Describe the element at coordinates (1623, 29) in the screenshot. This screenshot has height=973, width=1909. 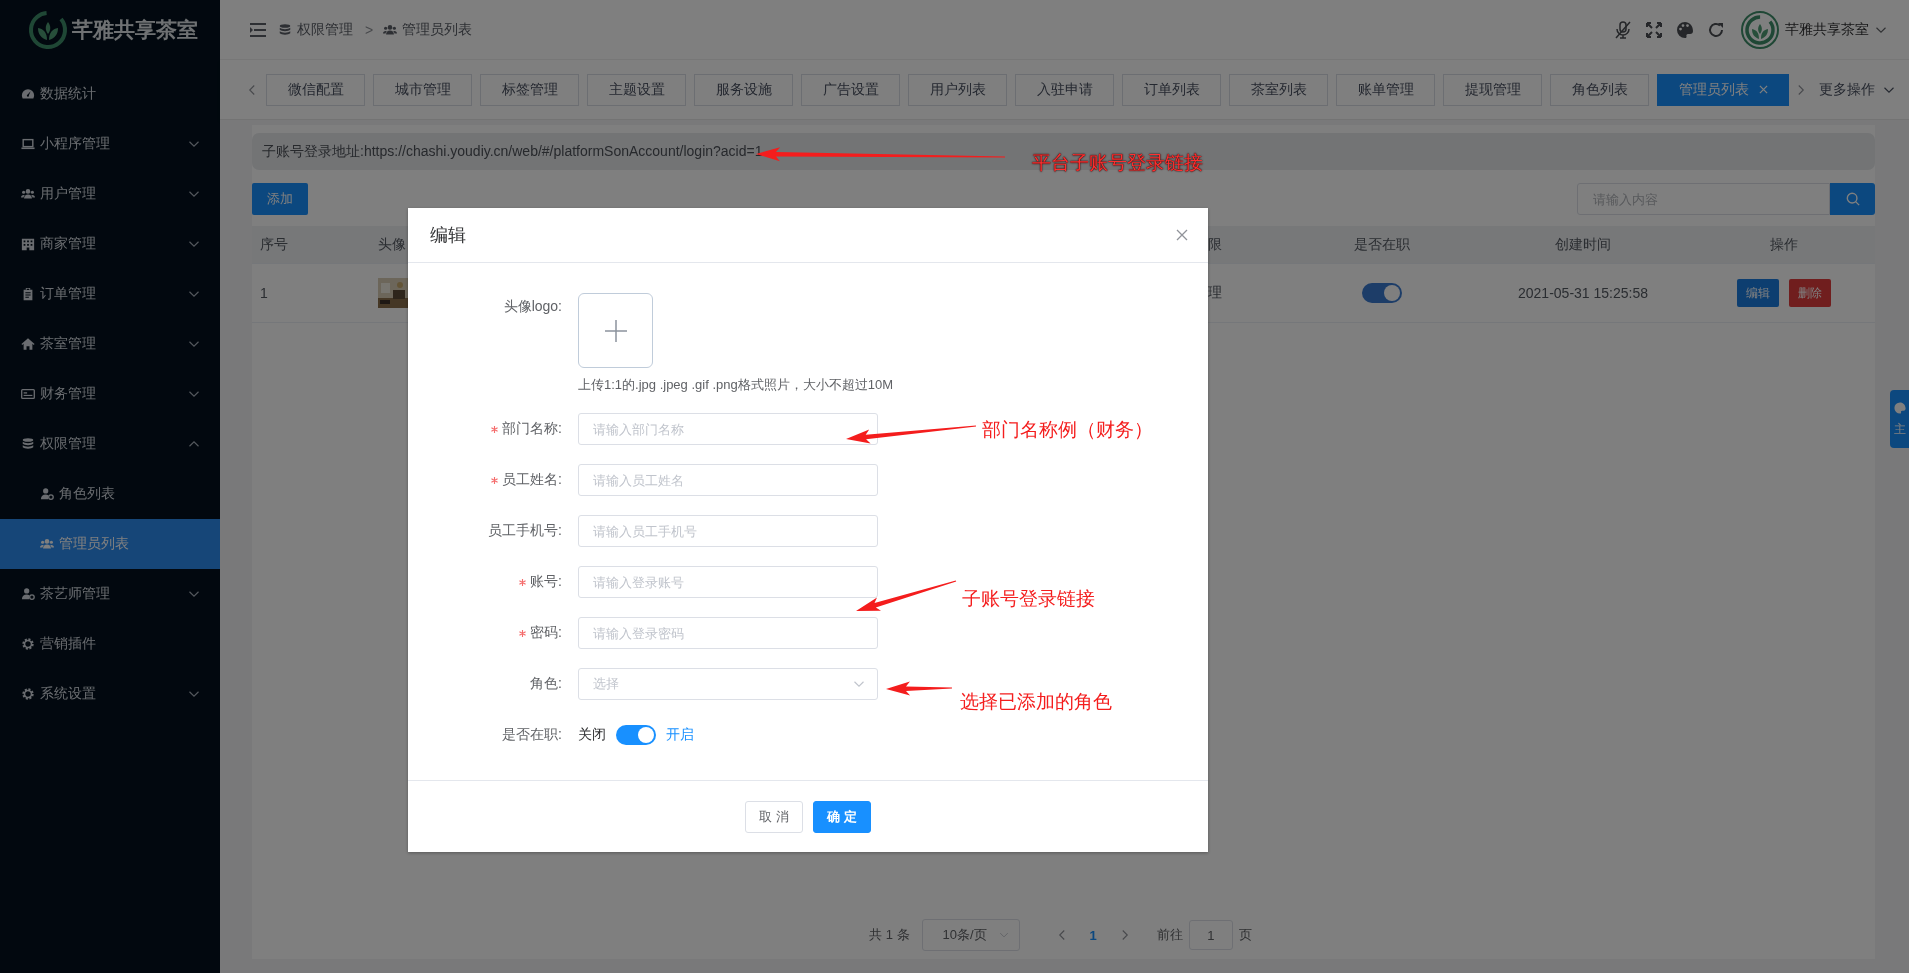
I see `microphone-off-icon` at that location.